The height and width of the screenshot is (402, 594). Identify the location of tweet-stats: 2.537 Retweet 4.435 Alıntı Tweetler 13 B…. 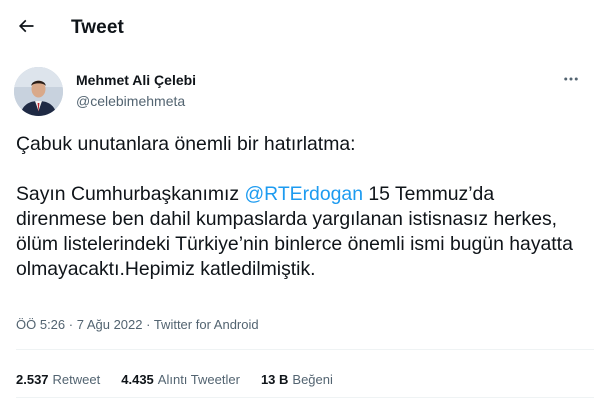
(185, 379).